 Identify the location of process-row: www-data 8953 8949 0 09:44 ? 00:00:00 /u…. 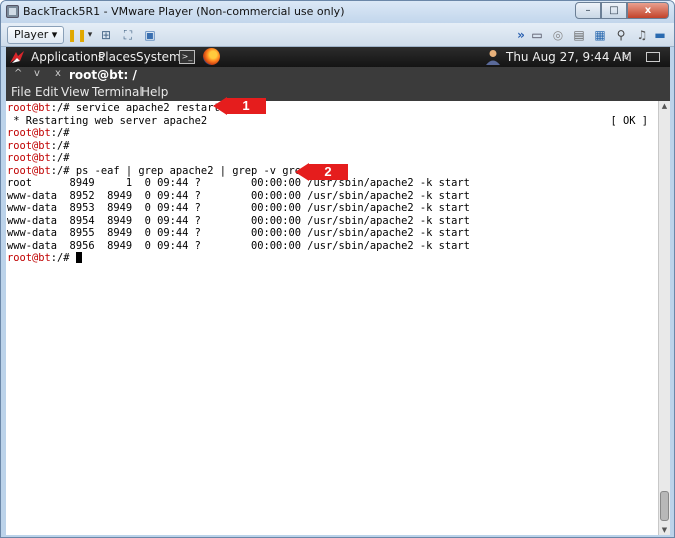
(238, 208).